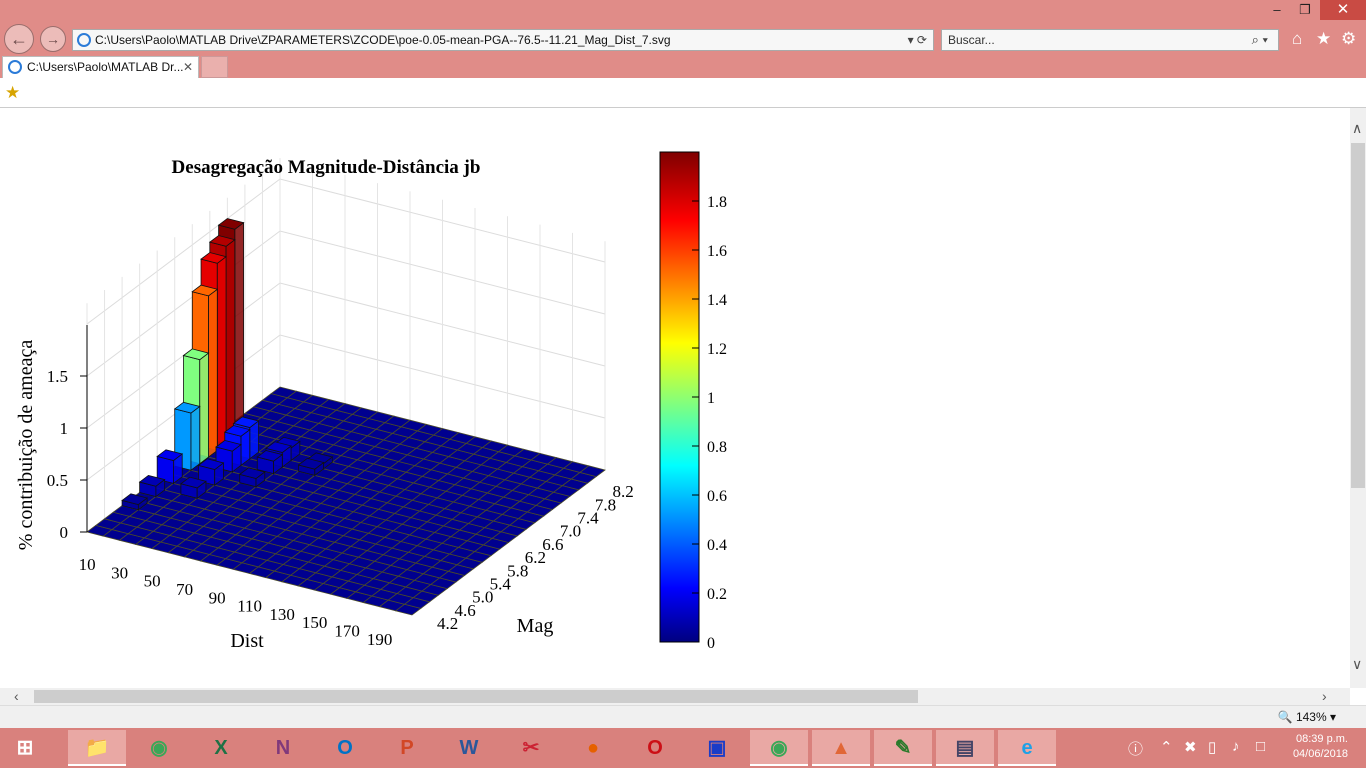  Describe the element at coordinates (407, 748) in the screenshot. I see `powerpoint-icon: P` at that location.